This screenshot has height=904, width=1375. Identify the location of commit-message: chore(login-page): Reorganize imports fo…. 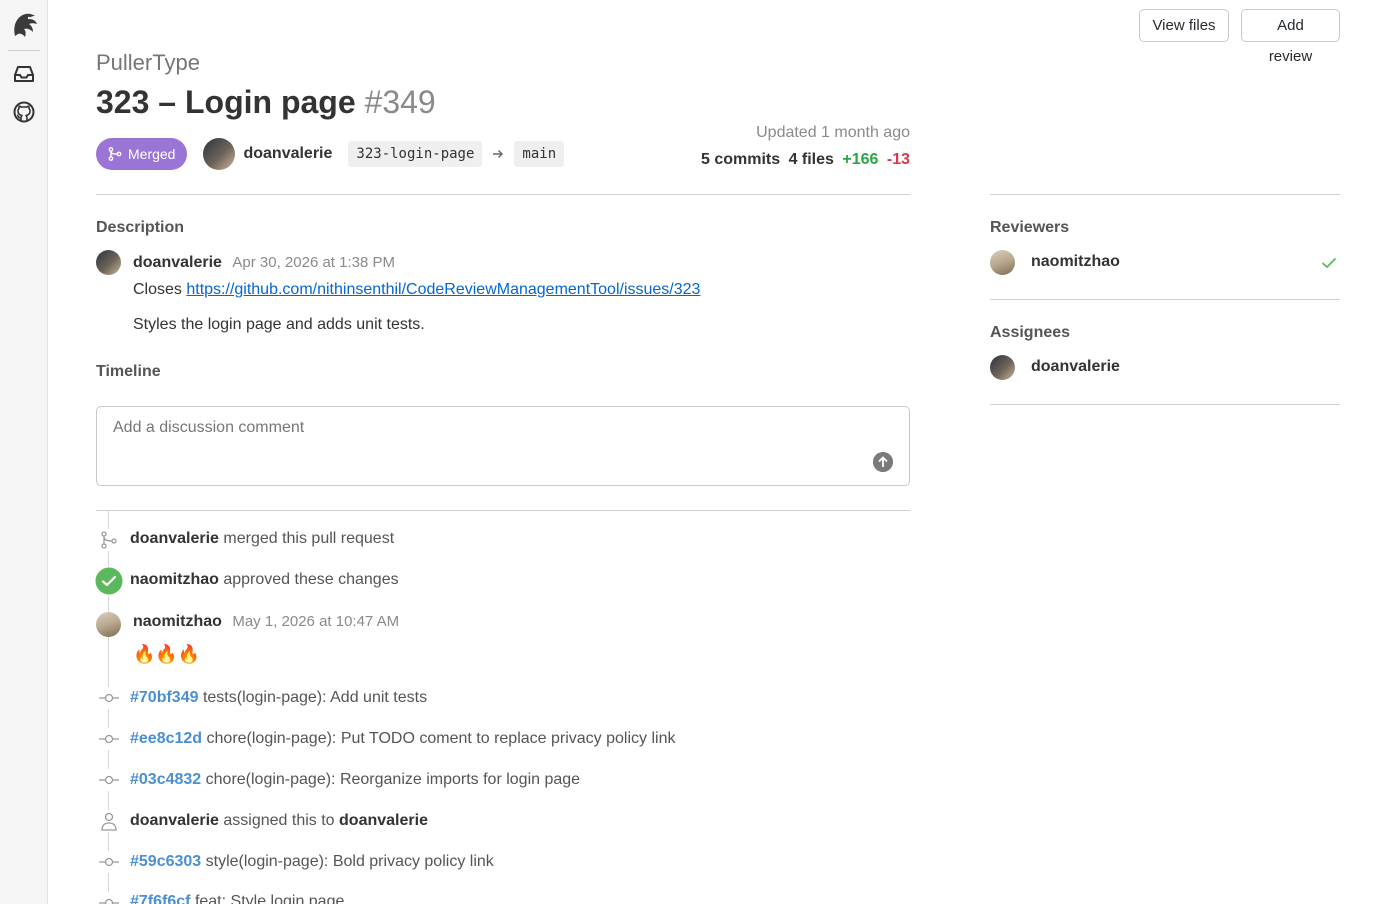
(393, 779).